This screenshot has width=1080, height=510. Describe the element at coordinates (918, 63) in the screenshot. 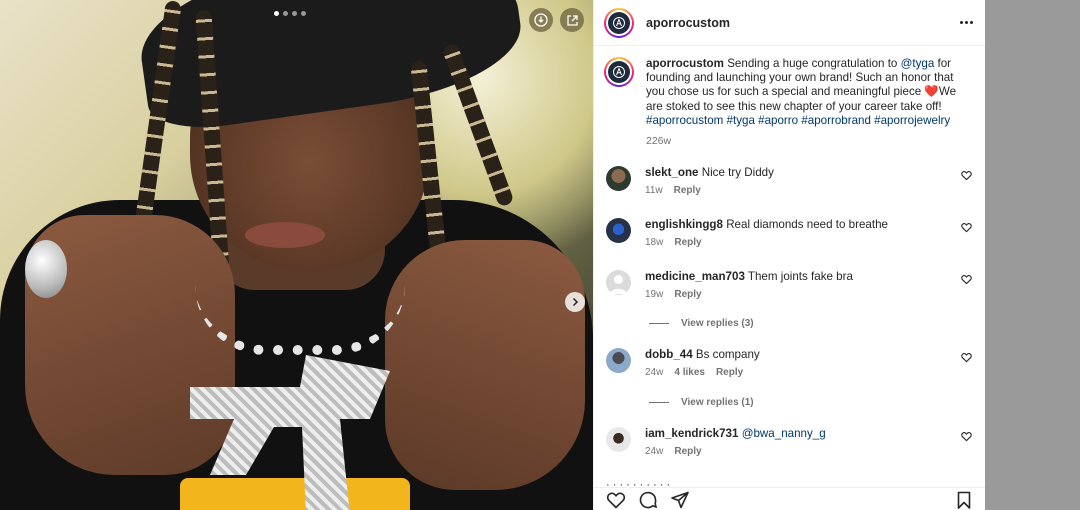

I see `mention-link: @tyga` at that location.